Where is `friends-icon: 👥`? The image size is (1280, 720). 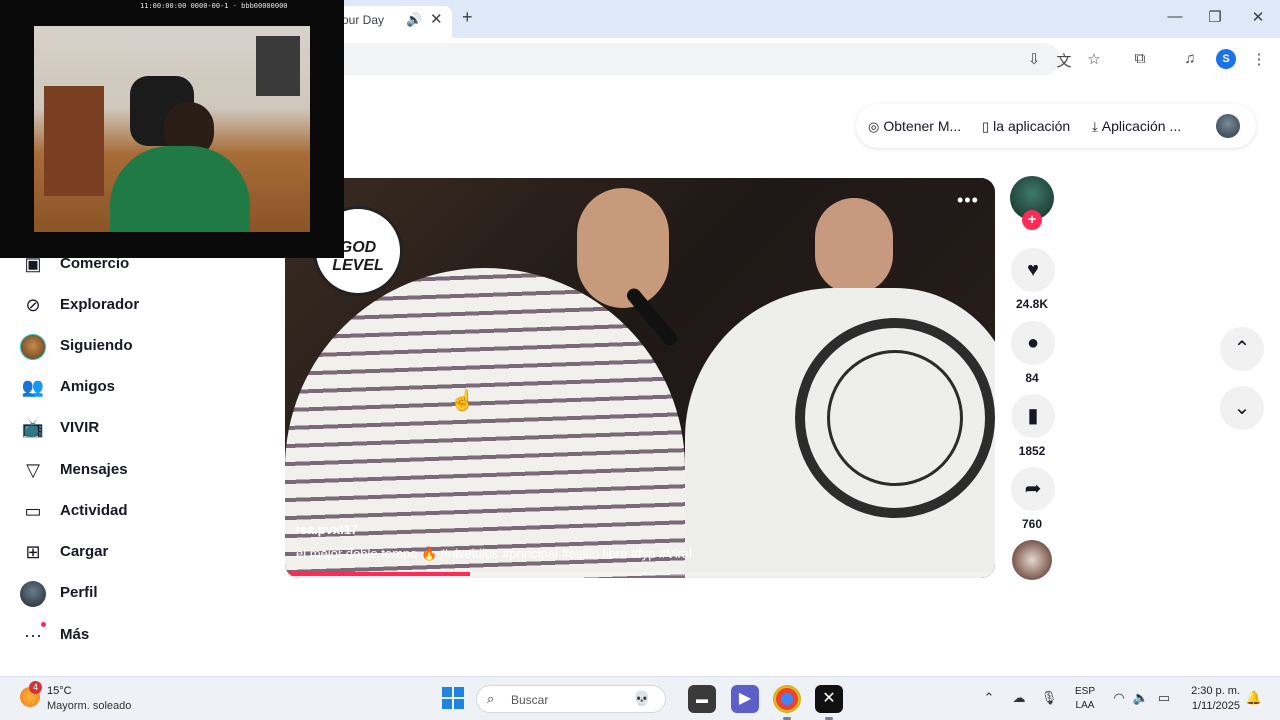
friends-icon: 👥 is located at coordinates (33, 387).